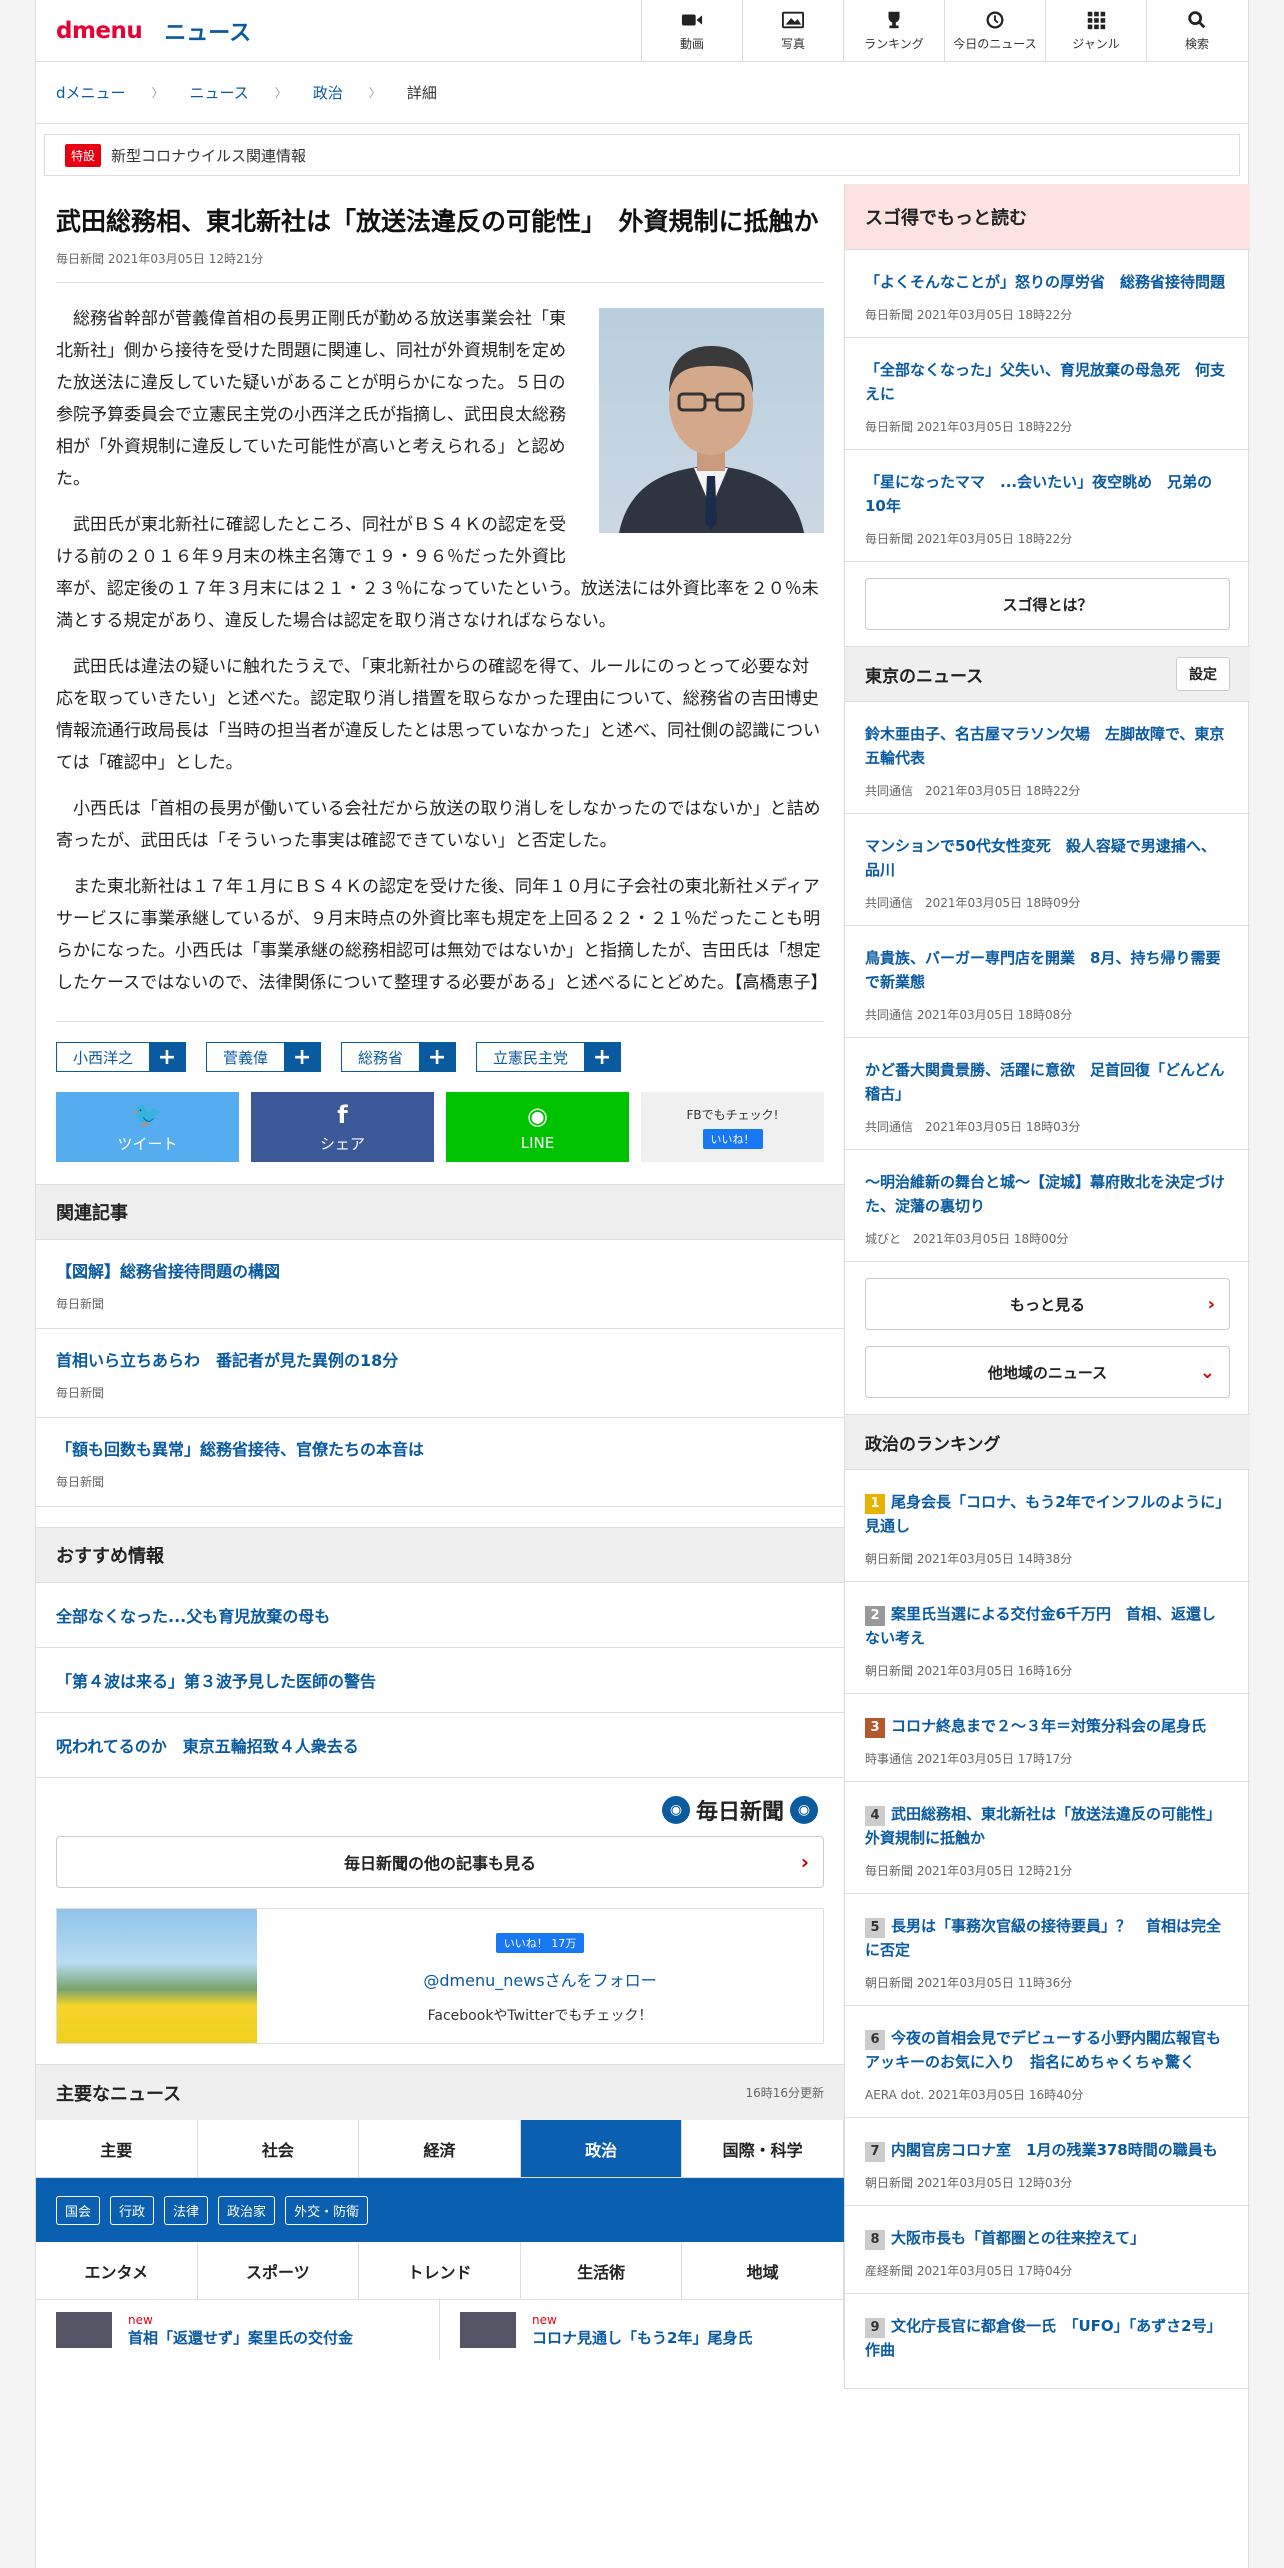  Describe the element at coordinates (692, 19) in the screenshot. I see `video-icon` at that location.